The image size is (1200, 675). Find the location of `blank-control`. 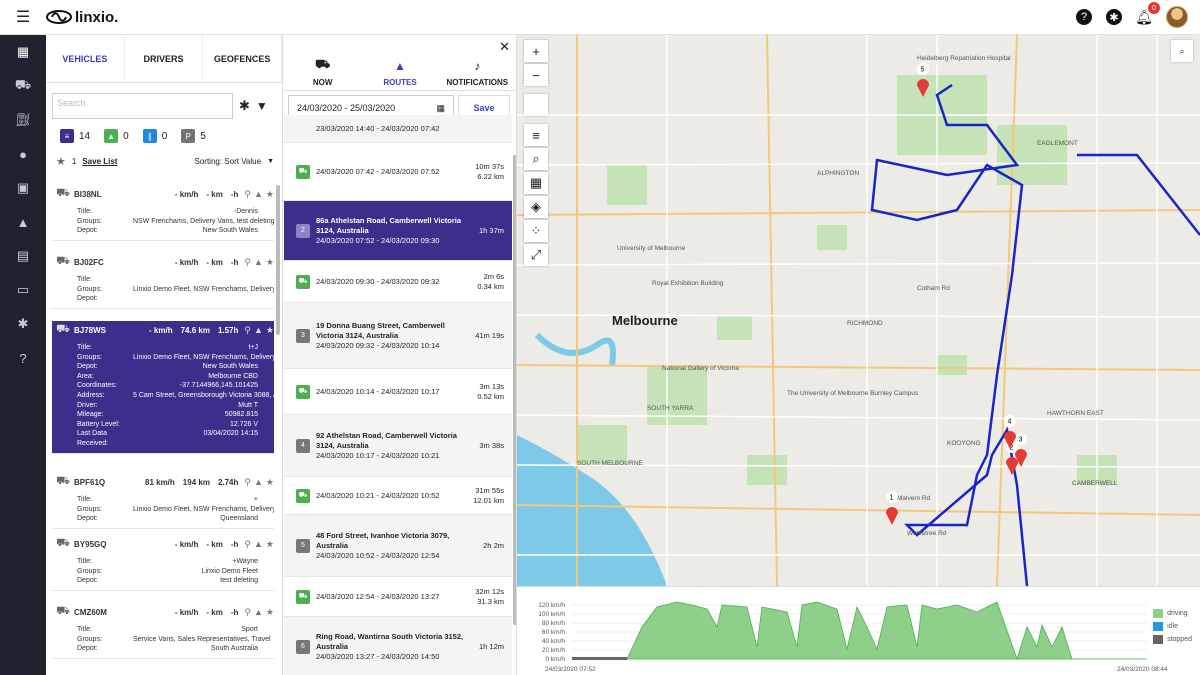

blank-control is located at coordinates (536, 105).